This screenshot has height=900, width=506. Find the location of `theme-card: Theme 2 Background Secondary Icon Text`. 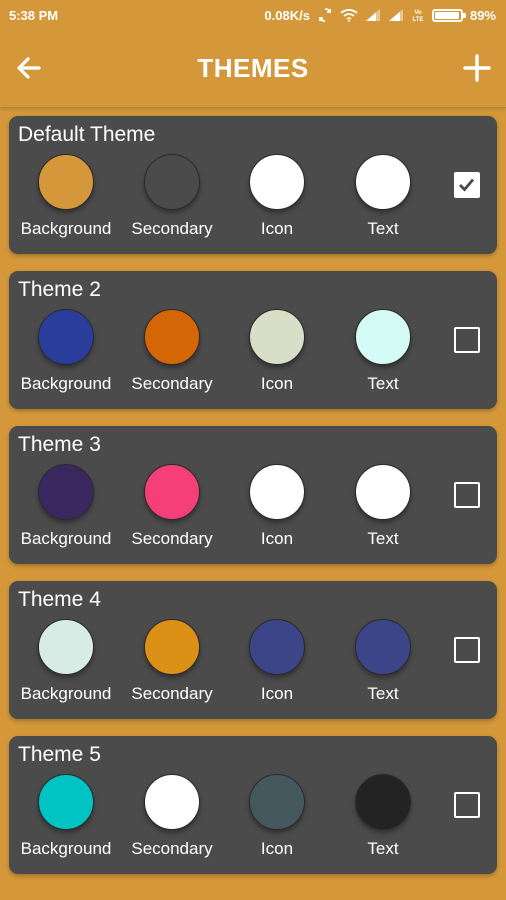

theme-card: Theme 2 Background Secondary Icon Text is located at coordinates (253, 340).